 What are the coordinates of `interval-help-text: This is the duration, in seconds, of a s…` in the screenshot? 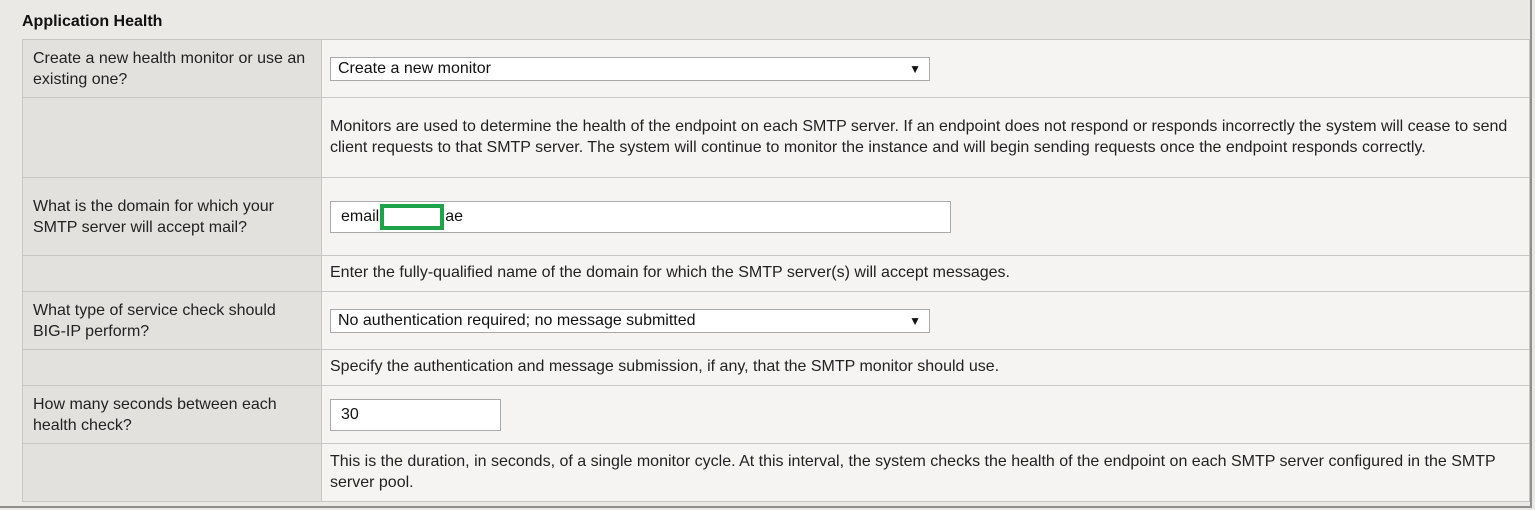 It's located at (925, 472).